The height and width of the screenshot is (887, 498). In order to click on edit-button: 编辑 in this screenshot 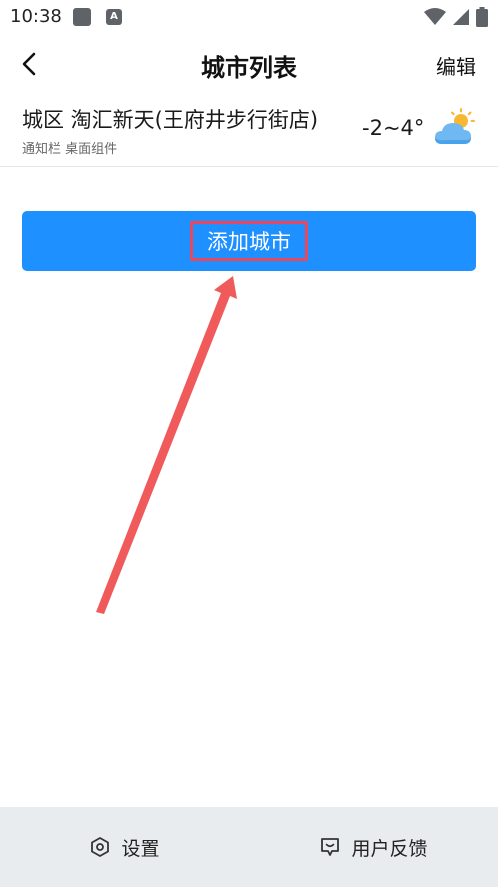, I will do `click(456, 65)`.